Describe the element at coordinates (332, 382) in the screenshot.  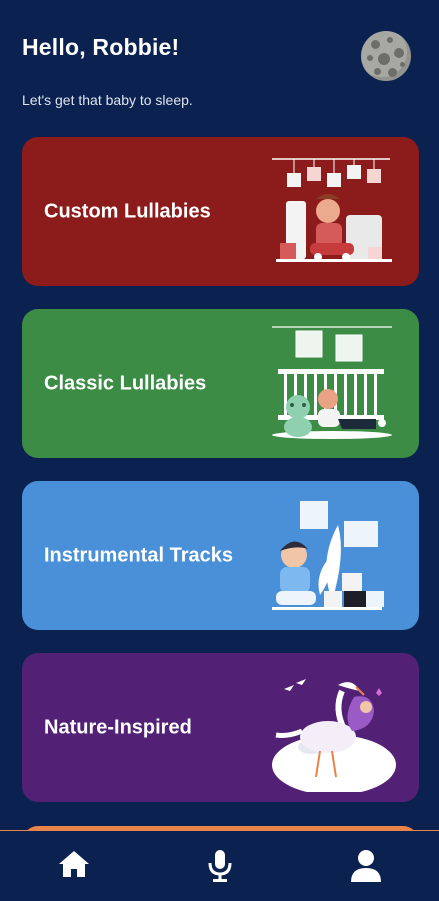
I see `crib-baby-illustration` at that location.